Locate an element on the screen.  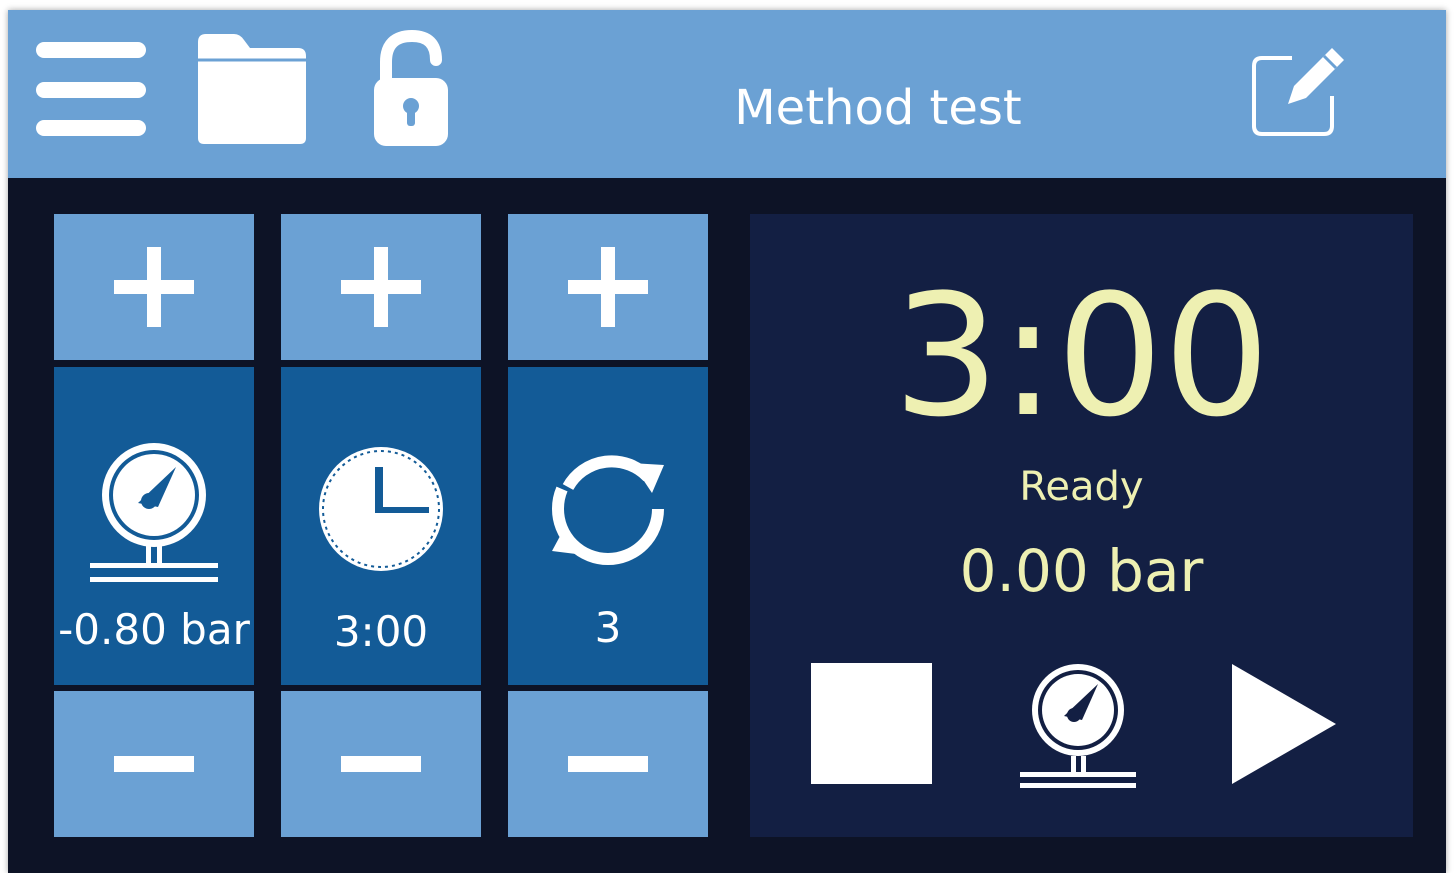
hamburger-menu-icon is located at coordinates (92, 89).